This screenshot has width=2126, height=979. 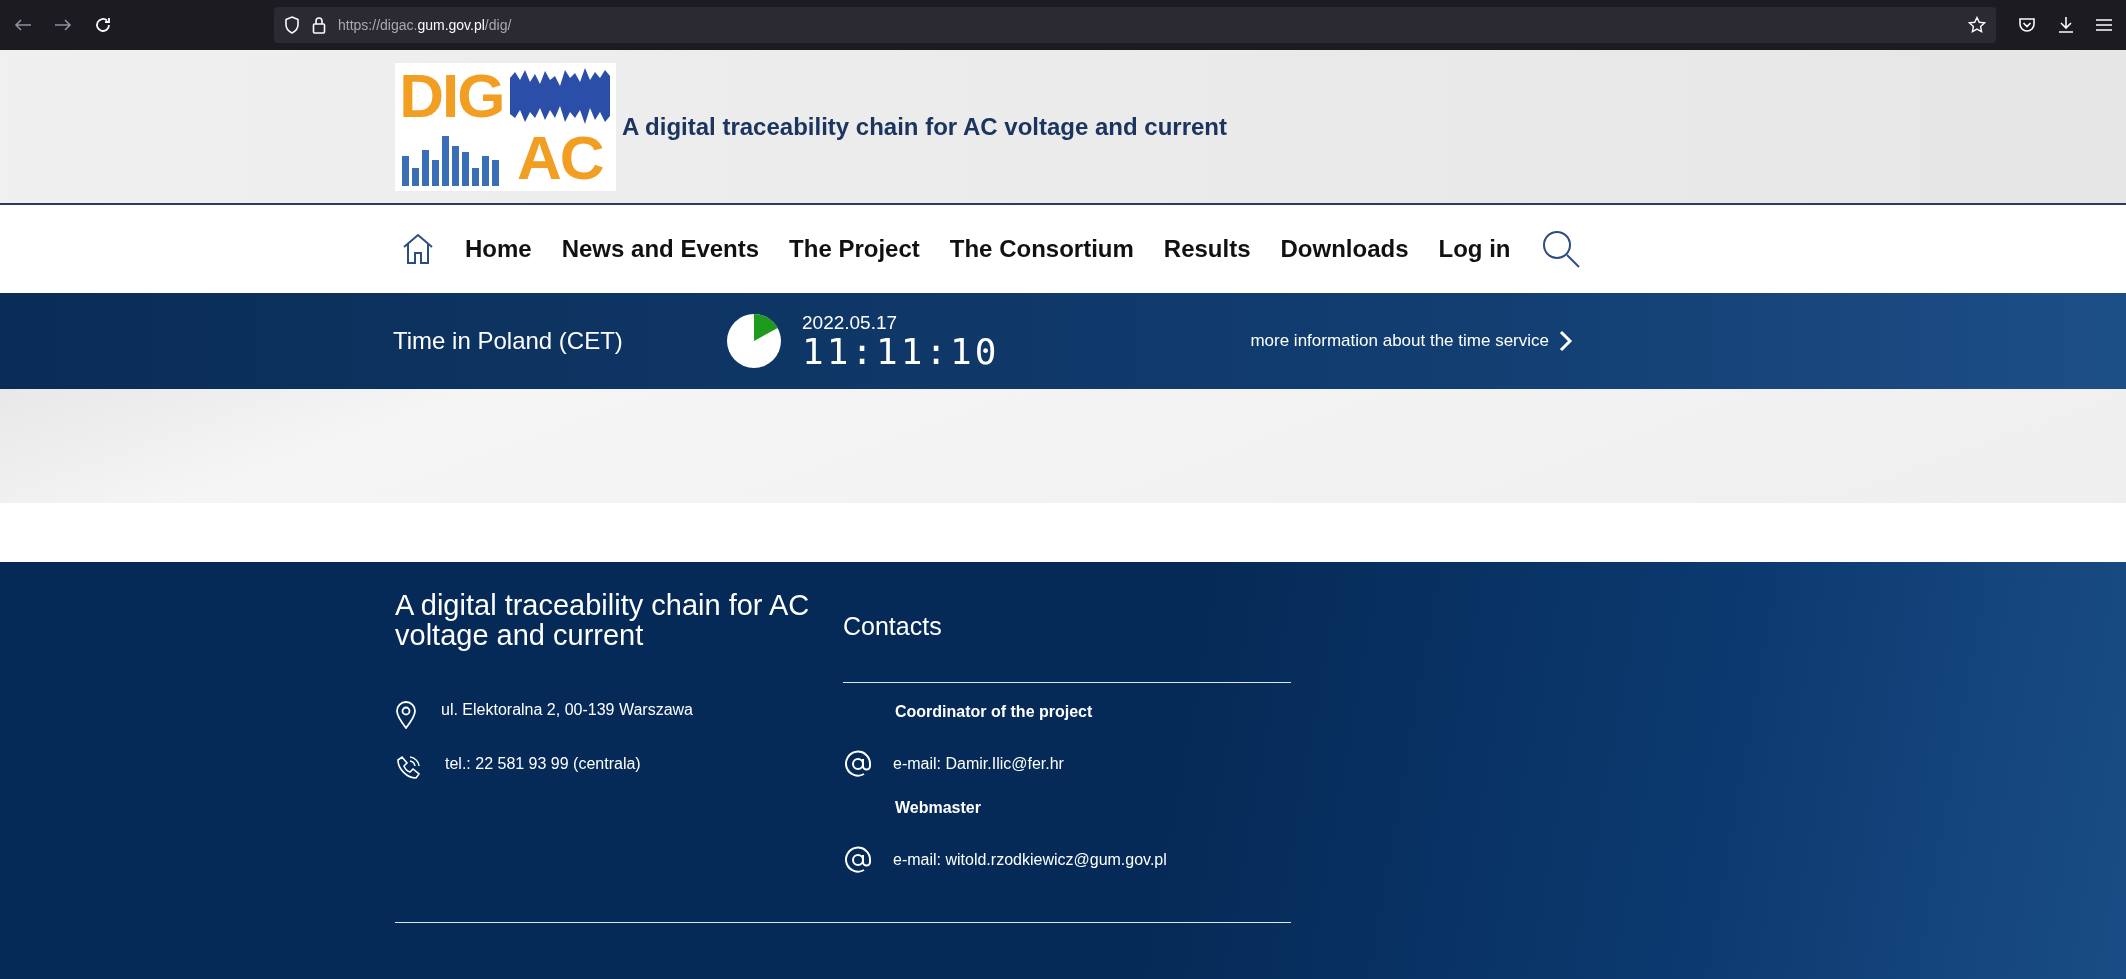 I want to click on time-label: Time in Poland (CET), so click(x=508, y=341).